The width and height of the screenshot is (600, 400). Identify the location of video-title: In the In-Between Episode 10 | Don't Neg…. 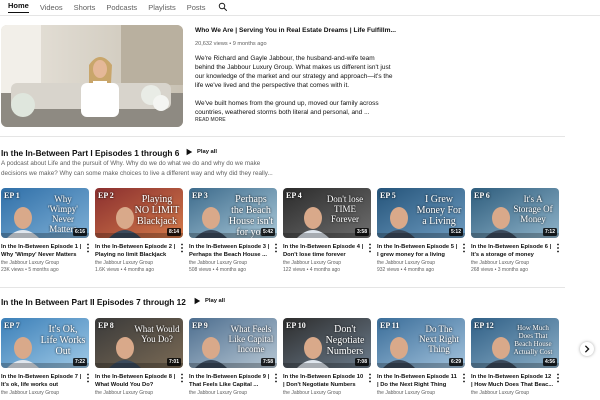
(324, 381).